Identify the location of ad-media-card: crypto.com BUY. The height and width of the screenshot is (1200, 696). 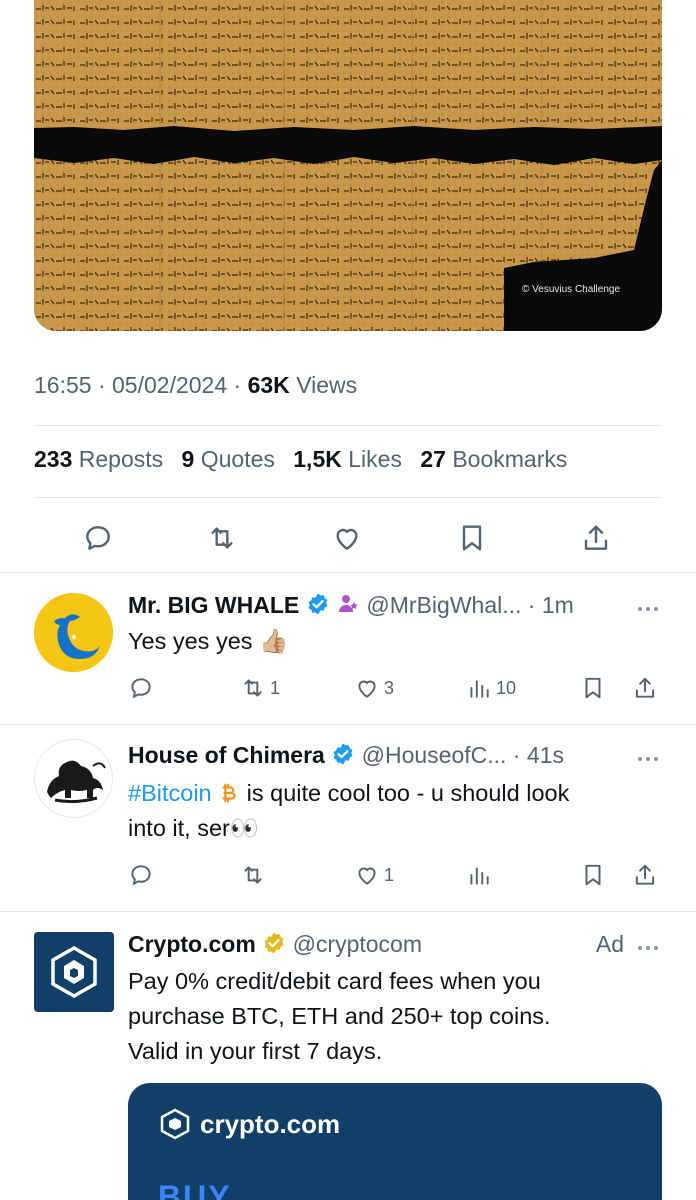
(395, 1141).